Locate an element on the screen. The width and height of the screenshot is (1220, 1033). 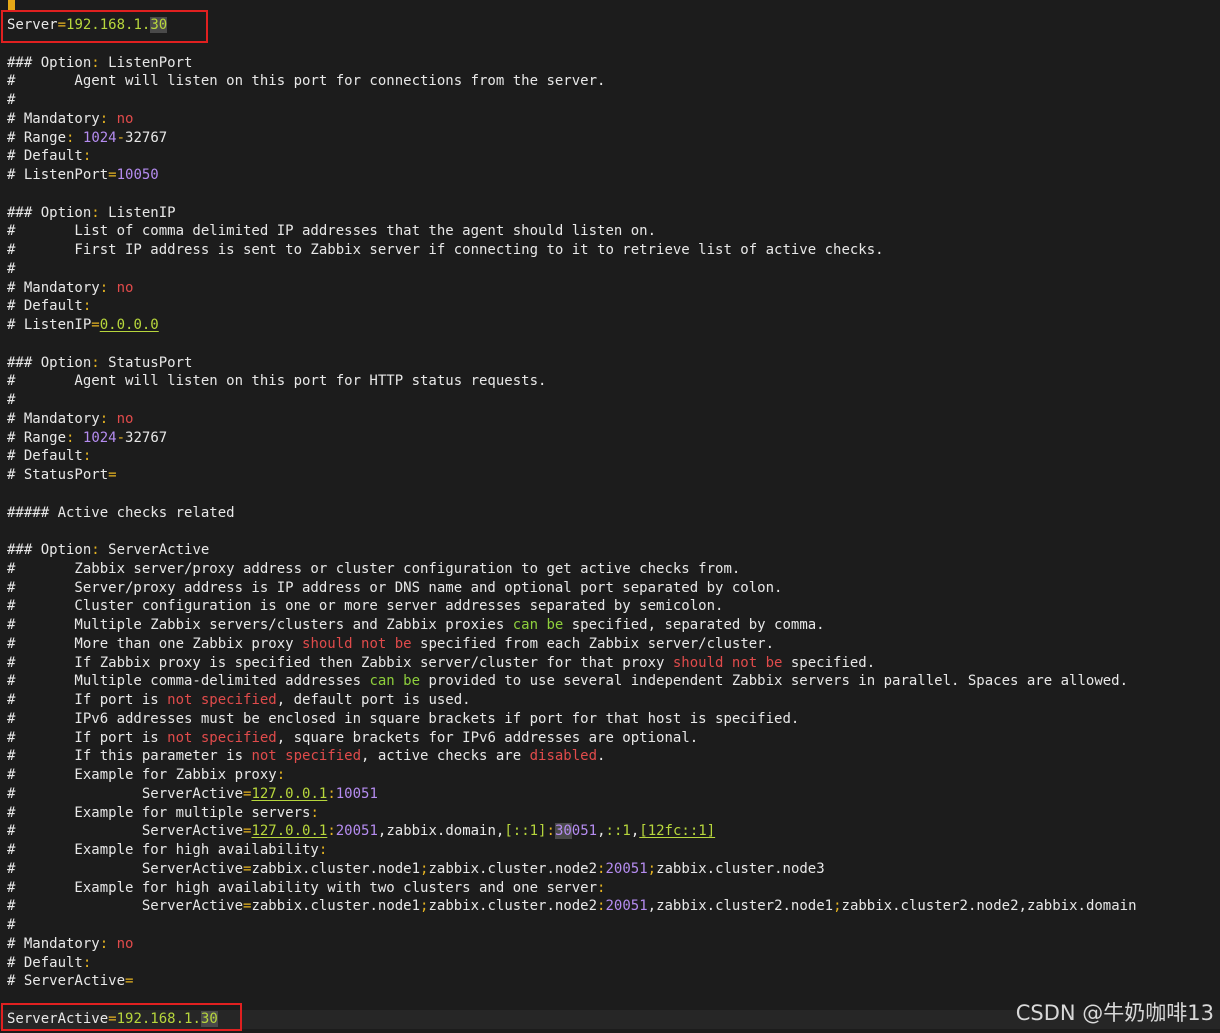
code-token: [12fc::1] is located at coordinates (677, 831).